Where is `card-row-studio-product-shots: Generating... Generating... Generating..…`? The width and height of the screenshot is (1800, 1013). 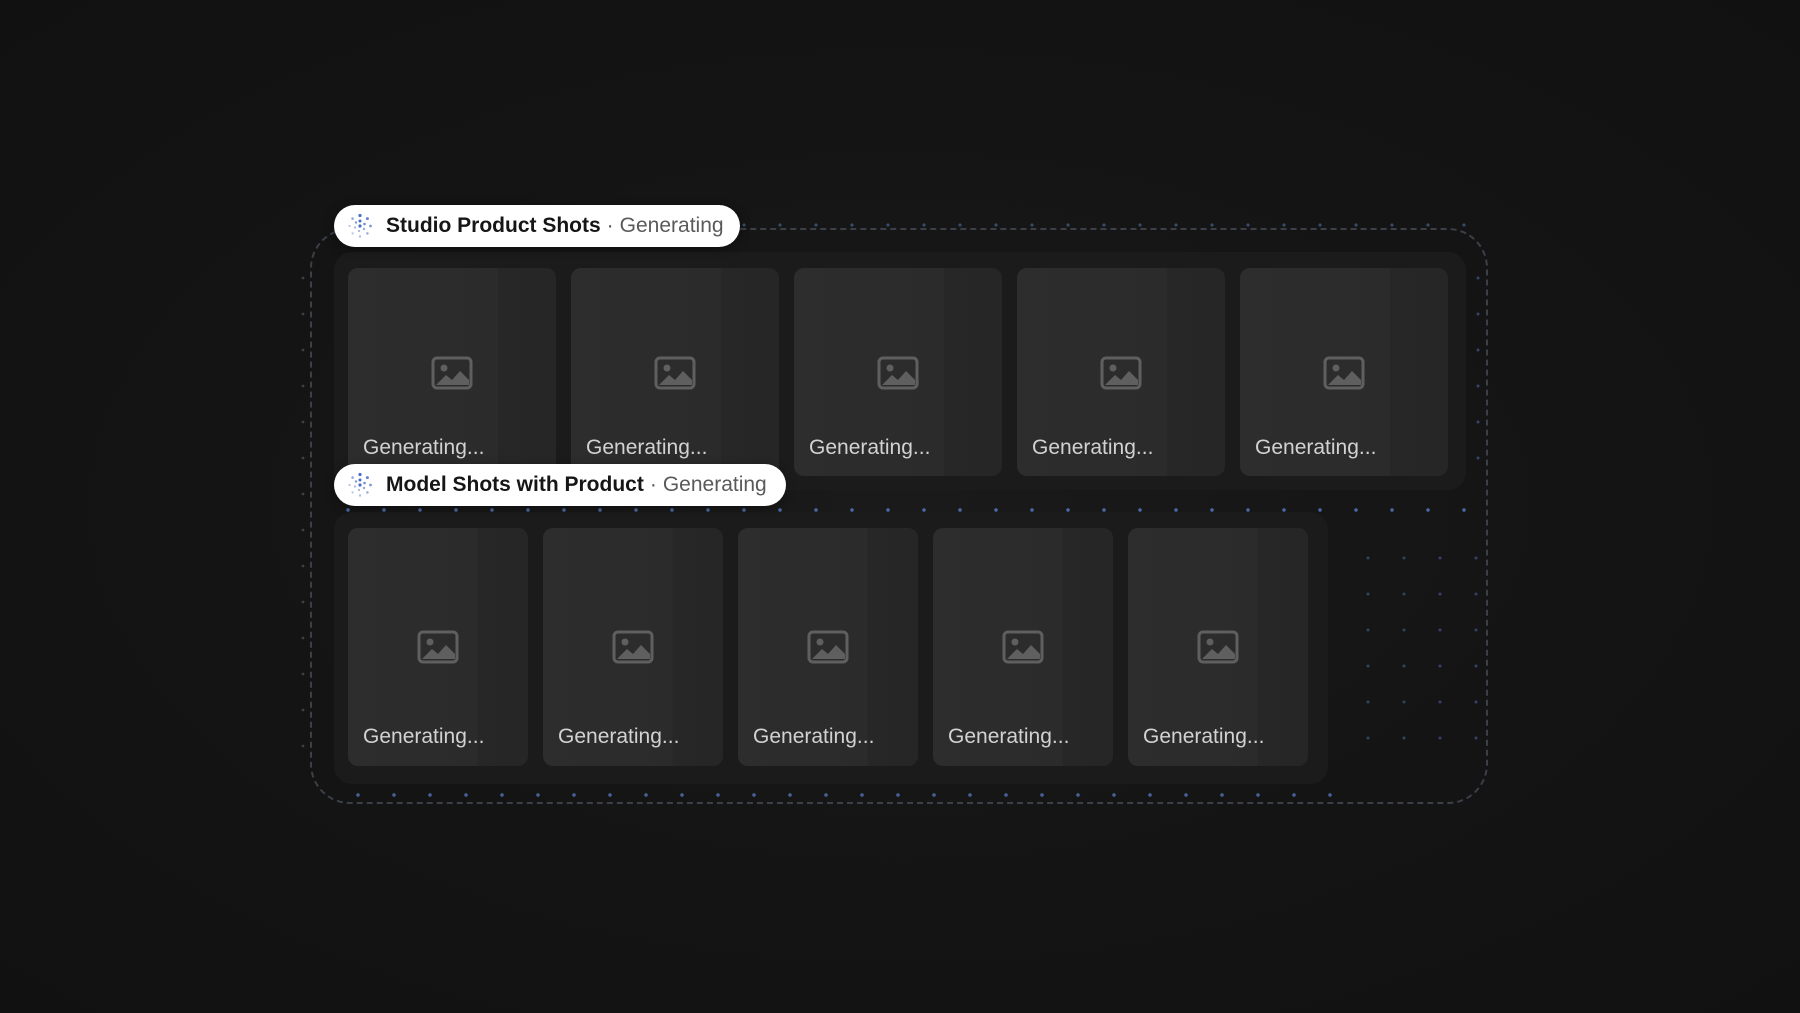
card-row-studio-product-shots: Generating... Generating... Generating..… is located at coordinates (898, 372).